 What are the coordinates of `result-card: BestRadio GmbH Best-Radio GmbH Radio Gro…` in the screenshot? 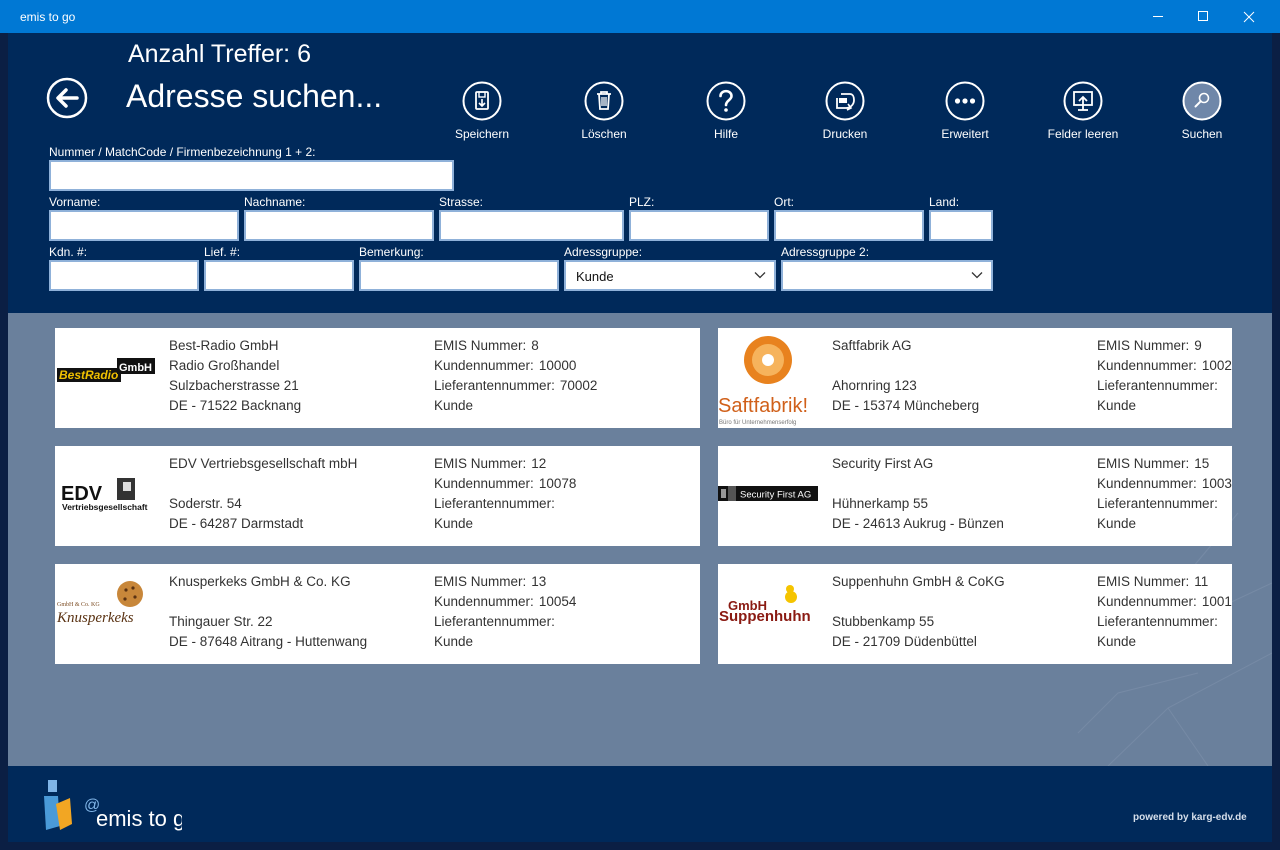 It's located at (377, 378).